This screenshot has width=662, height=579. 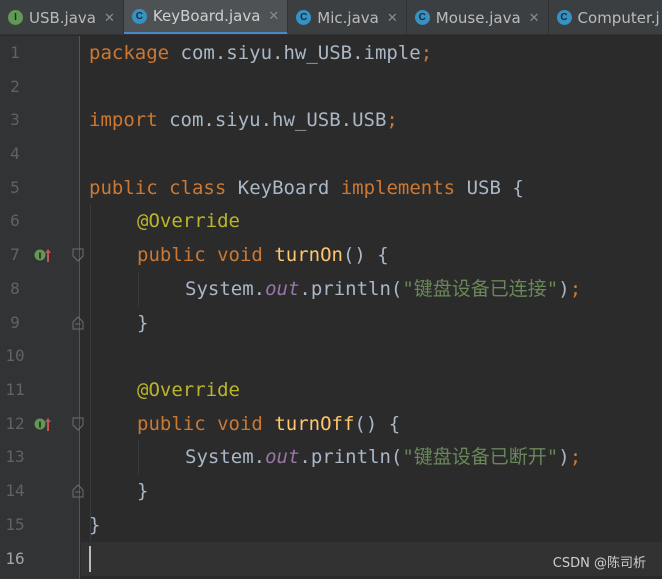 I want to click on code-line: public void turnOff() {, so click(x=268, y=424).